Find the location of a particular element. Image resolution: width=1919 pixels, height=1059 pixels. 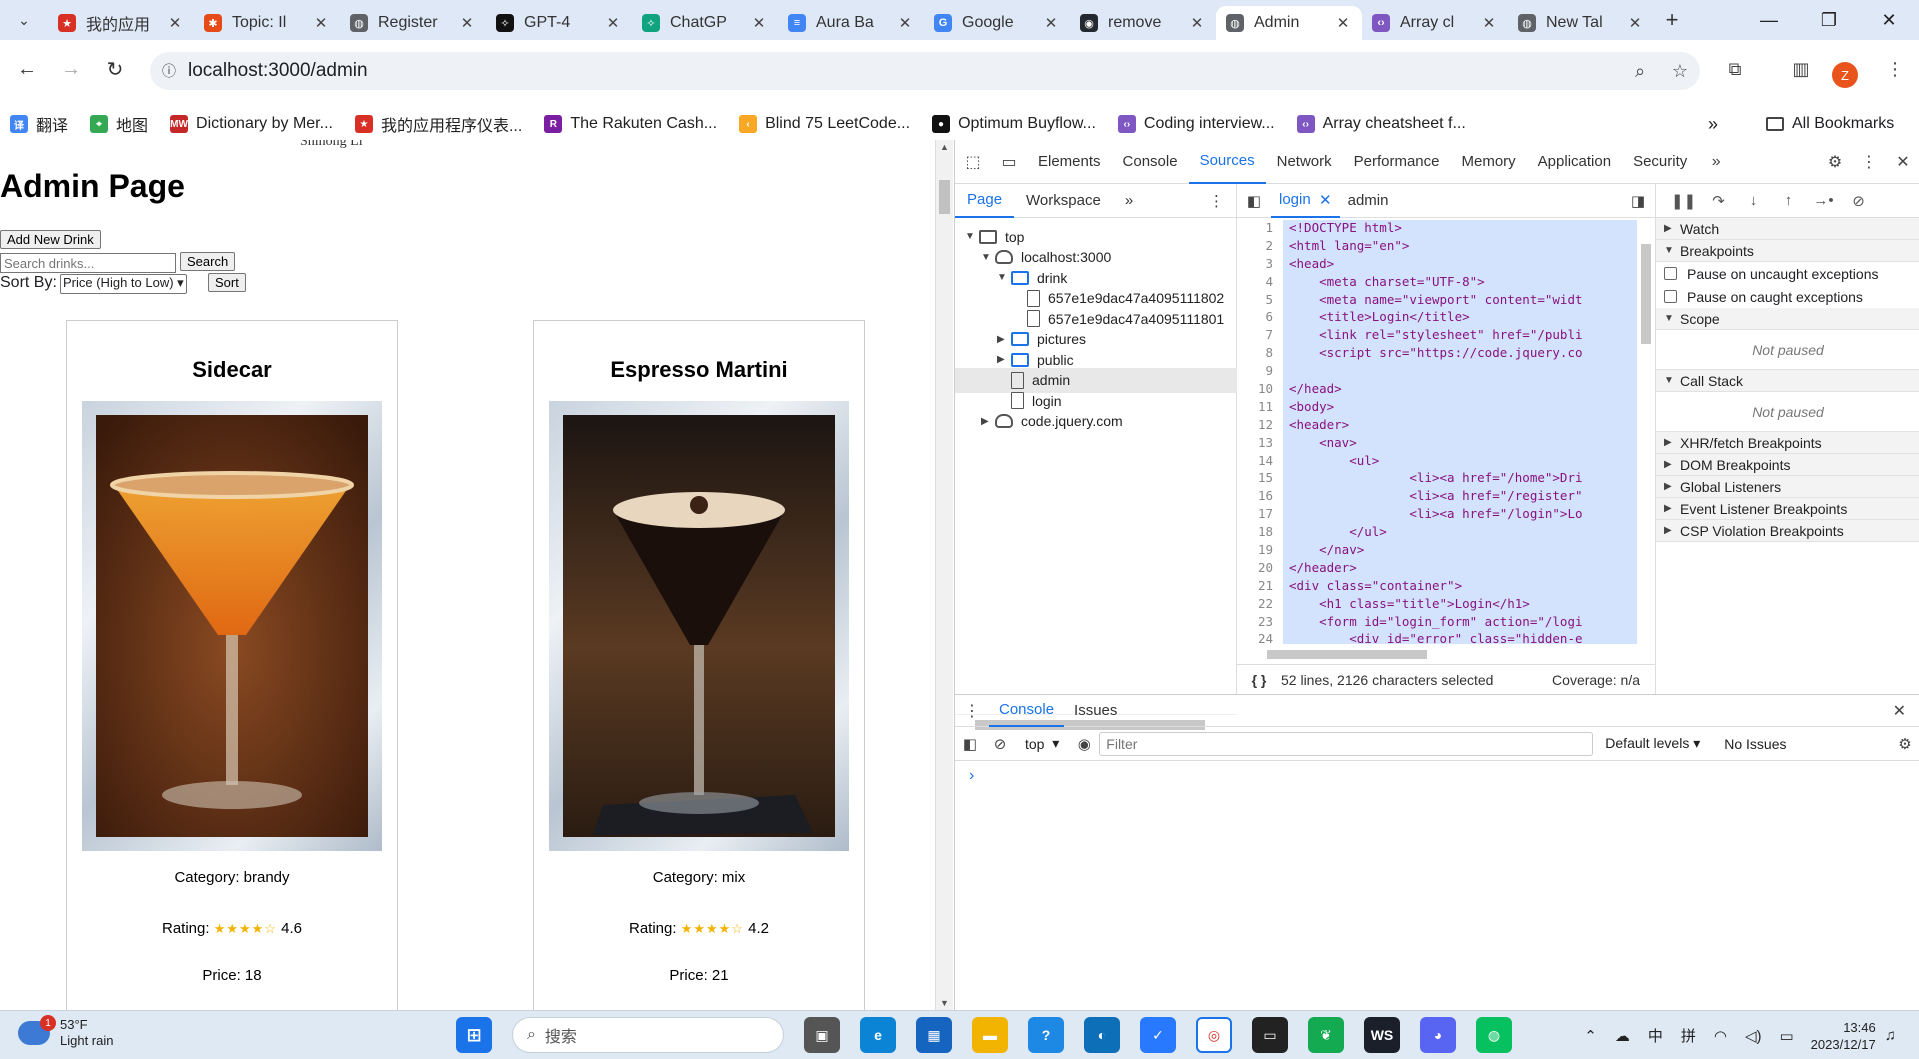

line-number: 13 is located at coordinates (1260, 443).